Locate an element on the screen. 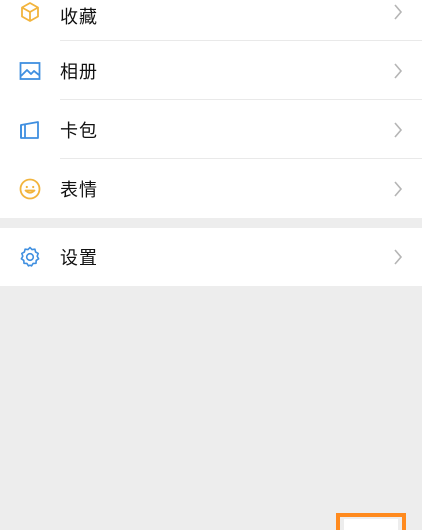 The height and width of the screenshot is (530, 422). menu-item-favorites: 收藏 is located at coordinates (211, 20).